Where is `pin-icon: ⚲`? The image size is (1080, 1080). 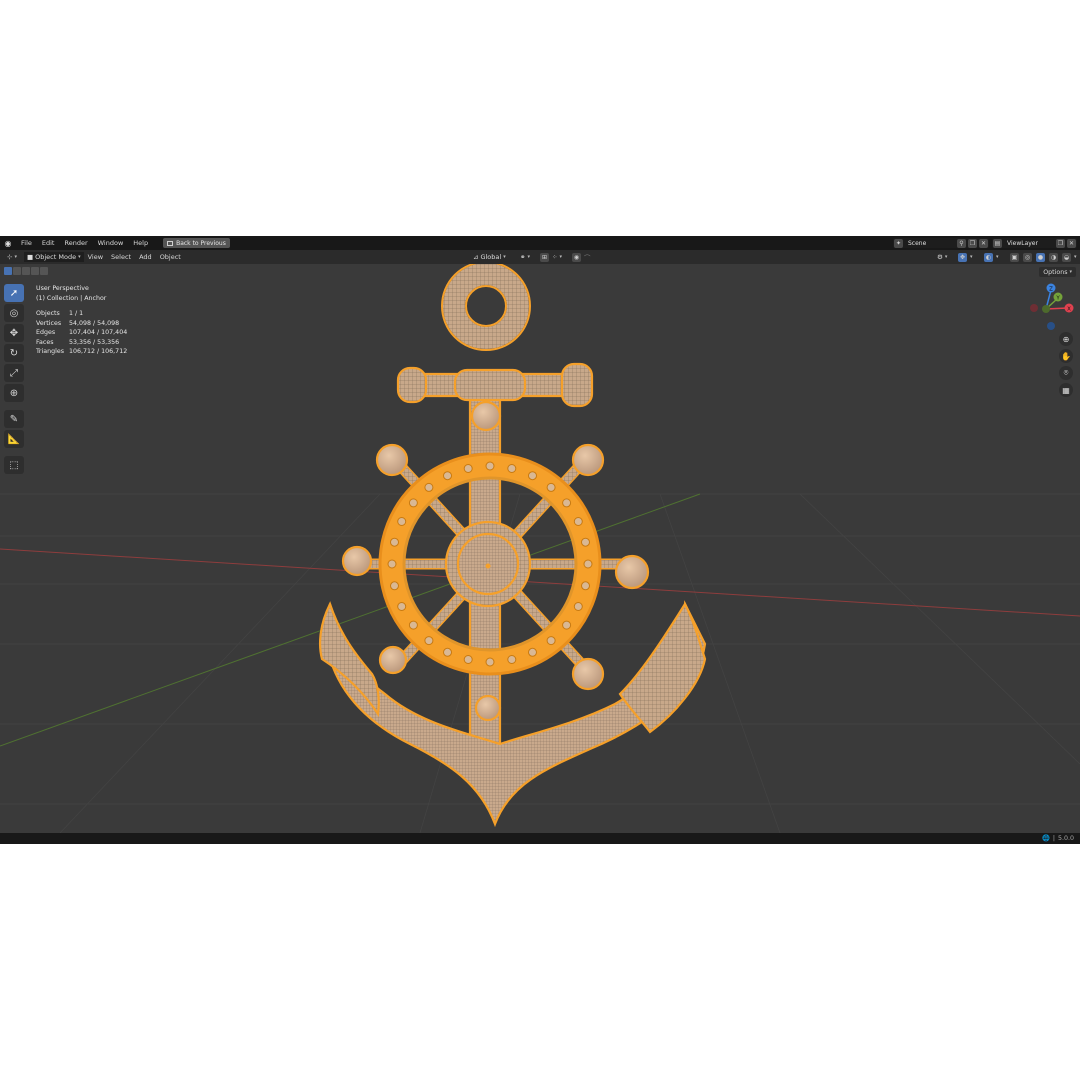 pin-icon: ⚲ is located at coordinates (961, 243).